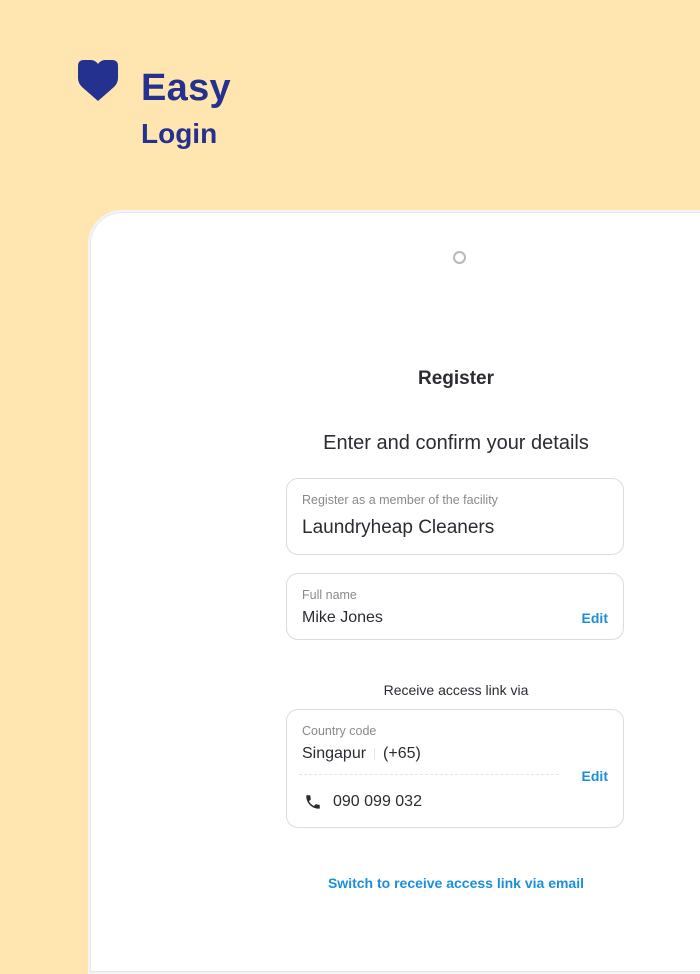 This screenshot has width=700, height=974. I want to click on page-title: Register, so click(456, 378).